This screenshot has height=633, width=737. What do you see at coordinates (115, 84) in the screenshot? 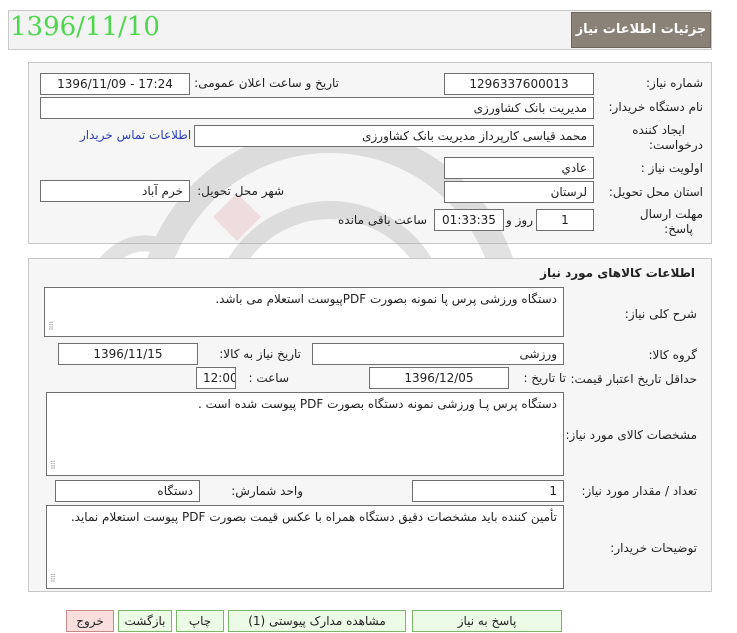
I see `announce-field: 1396/11/09 - 17:24` at bounding box center [115, 84].